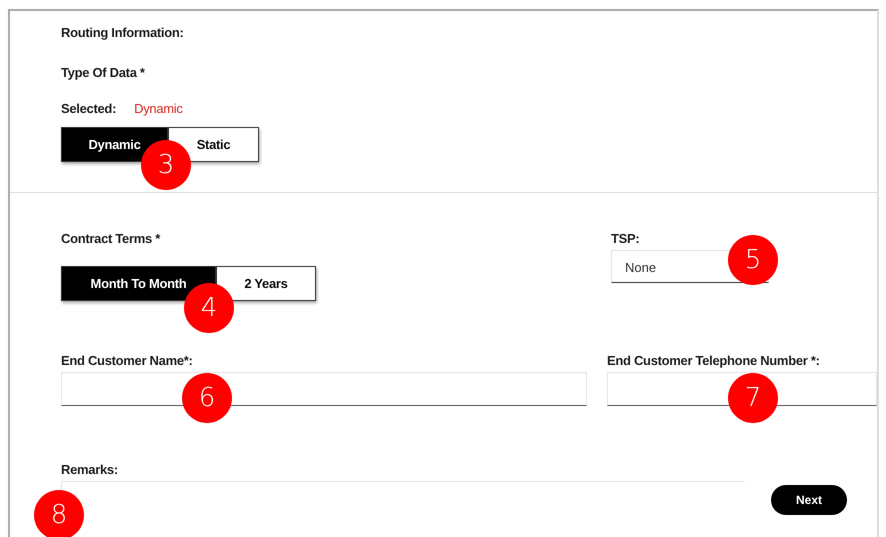 This screenshot has height=537, width=886. I want to click on callout-tooltip: 3, so click(166, 165).